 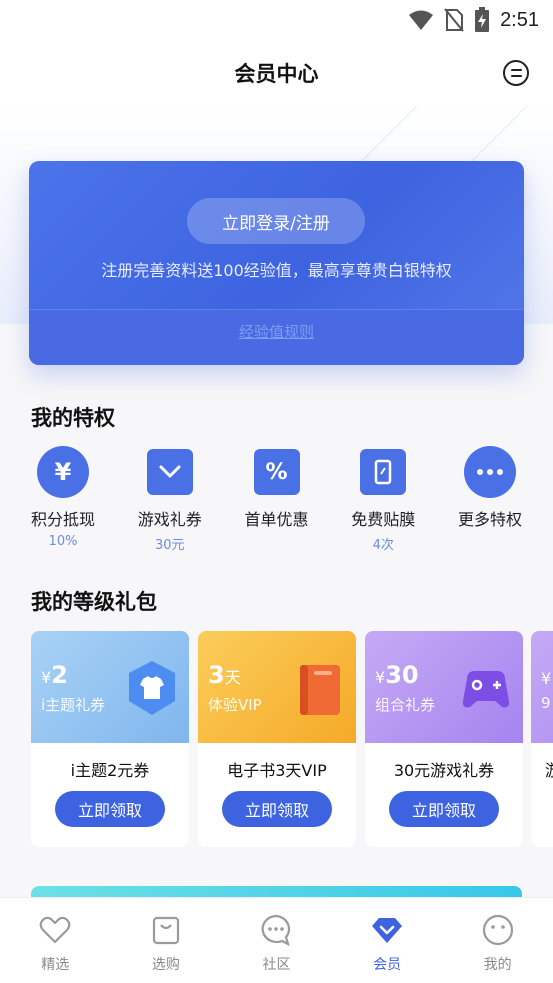 What do you see at coordinates (63, 472) in the screenshot?
I see `yen-icon: ¥` at bounding box center [63, 472].